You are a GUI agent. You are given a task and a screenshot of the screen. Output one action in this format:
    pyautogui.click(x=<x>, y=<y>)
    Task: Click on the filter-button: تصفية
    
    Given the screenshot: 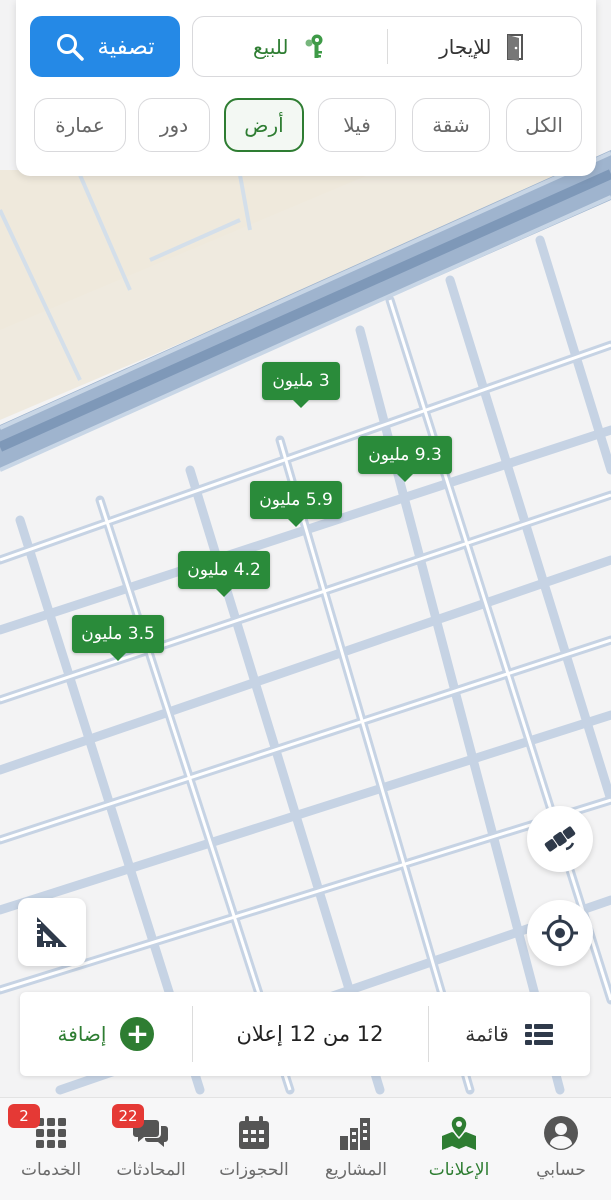 What is the action you would take?
    pyautogui.click(x=105, y=46)
    